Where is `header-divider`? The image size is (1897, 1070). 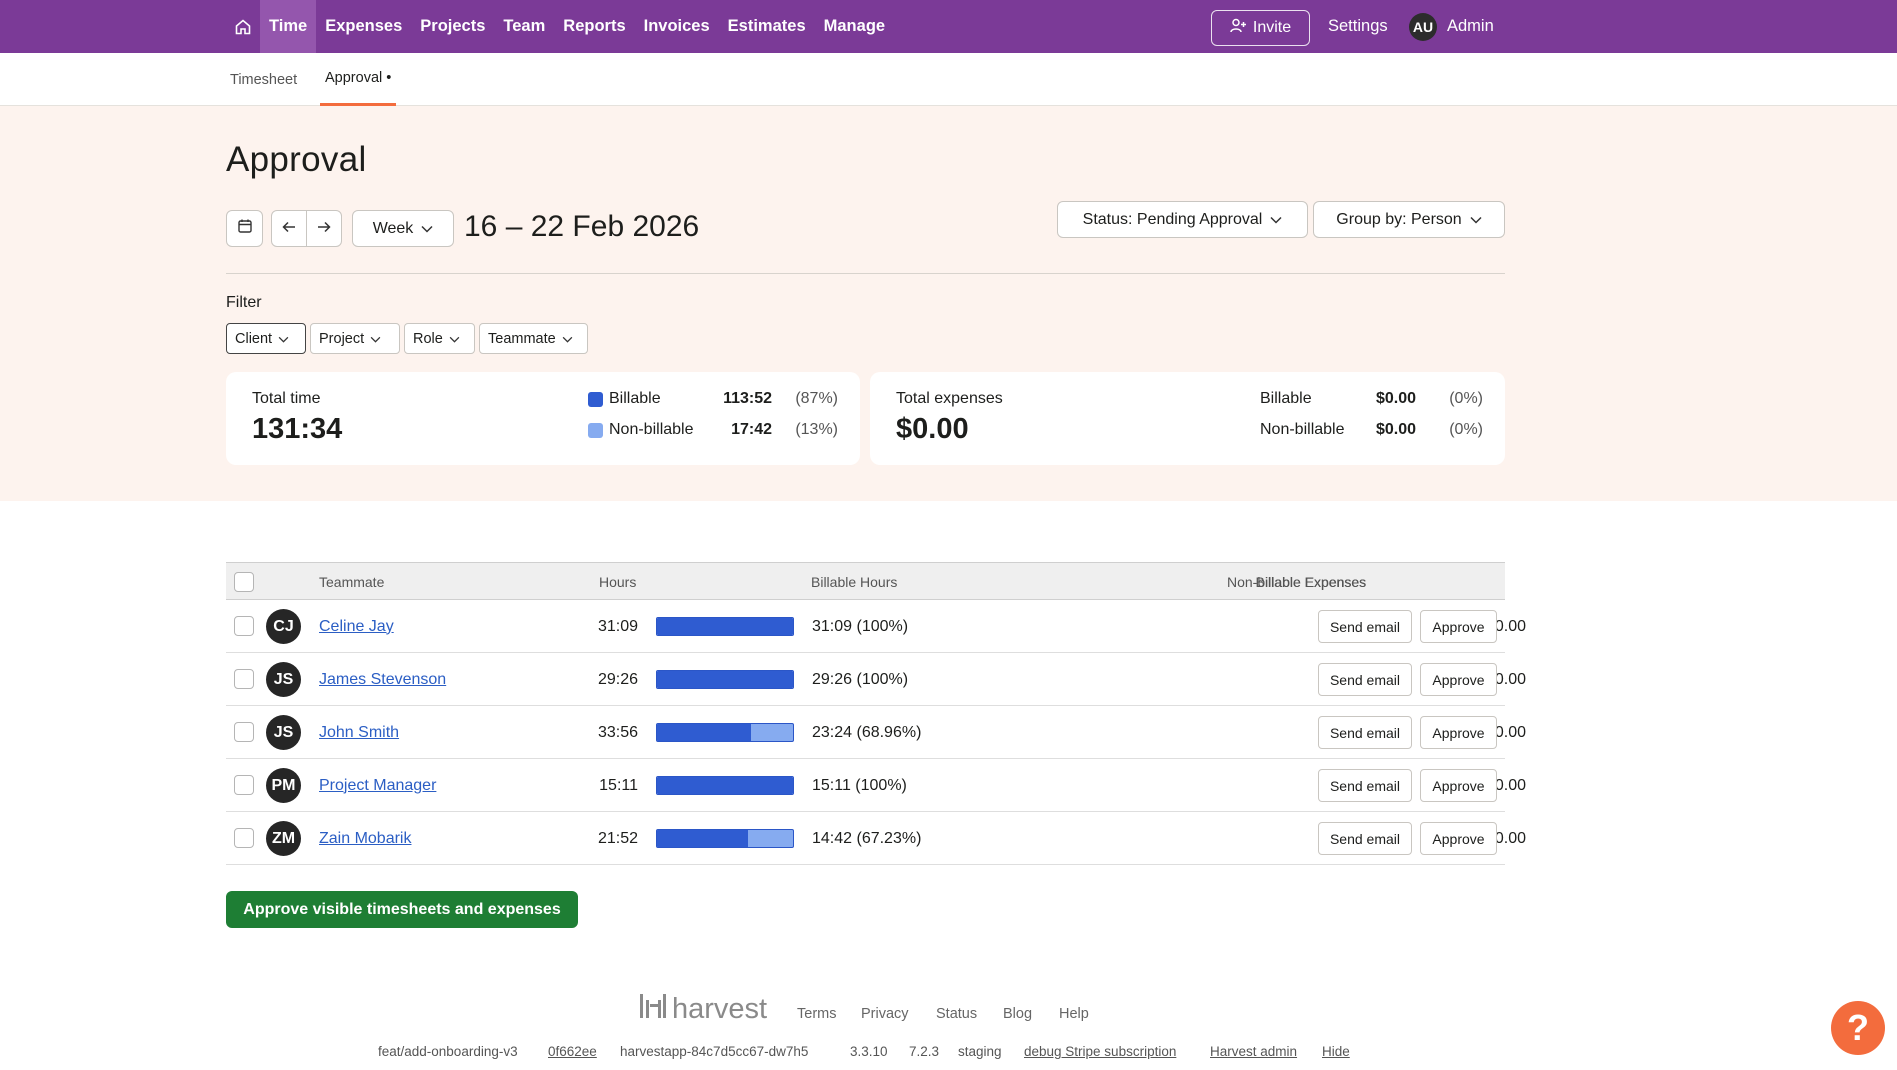 header-divider is located at coordinates (865, 273).